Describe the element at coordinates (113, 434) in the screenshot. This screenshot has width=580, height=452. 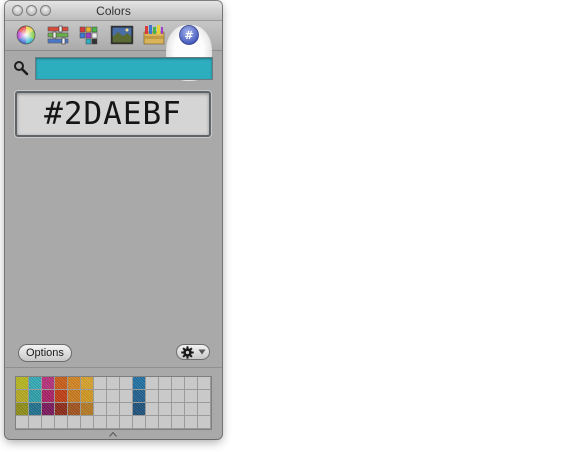
I see `resize-grip-icon` at that location.